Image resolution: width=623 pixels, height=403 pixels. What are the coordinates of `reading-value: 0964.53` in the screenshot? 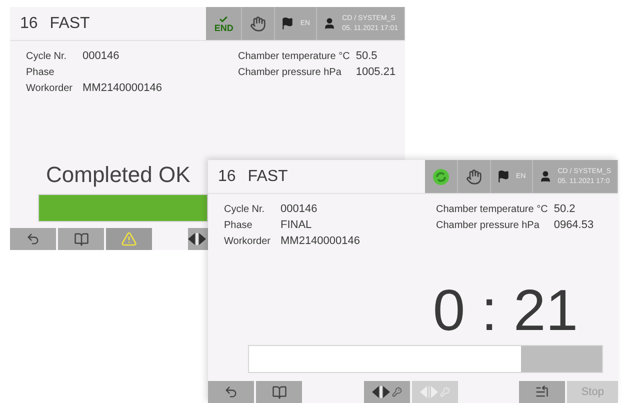 It's located at (574, 225).